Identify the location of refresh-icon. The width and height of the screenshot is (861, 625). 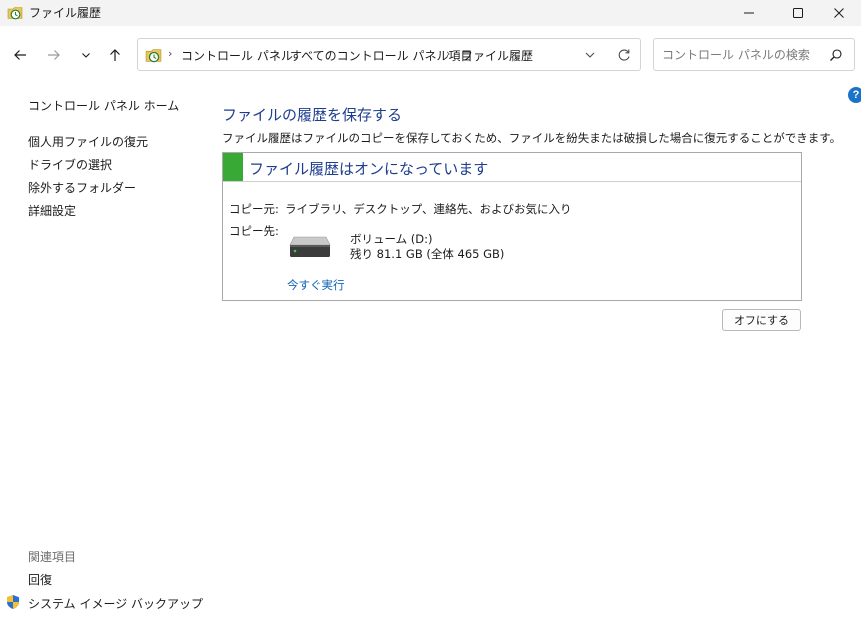
(624, 55).